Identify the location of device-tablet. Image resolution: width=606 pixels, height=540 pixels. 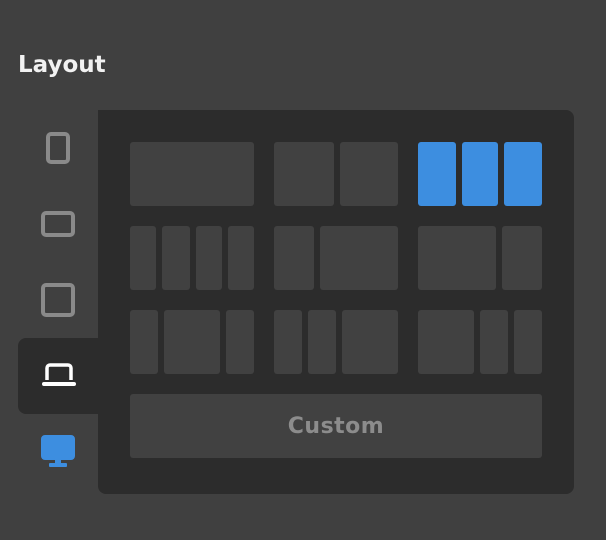
(58, 300).